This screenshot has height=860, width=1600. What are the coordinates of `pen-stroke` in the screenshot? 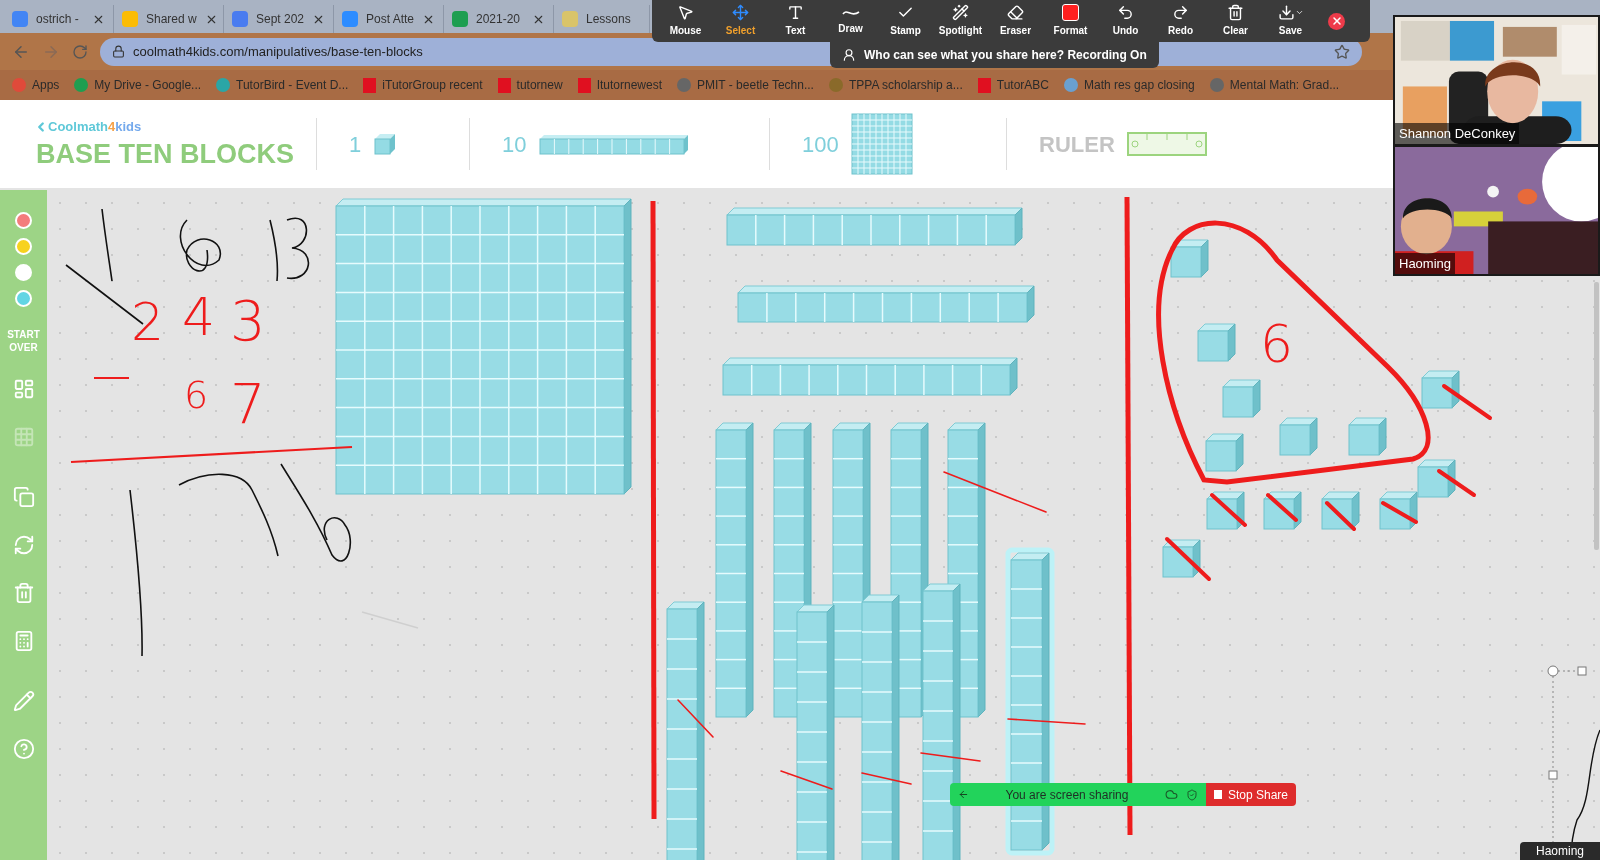 It's located at (390, 620).